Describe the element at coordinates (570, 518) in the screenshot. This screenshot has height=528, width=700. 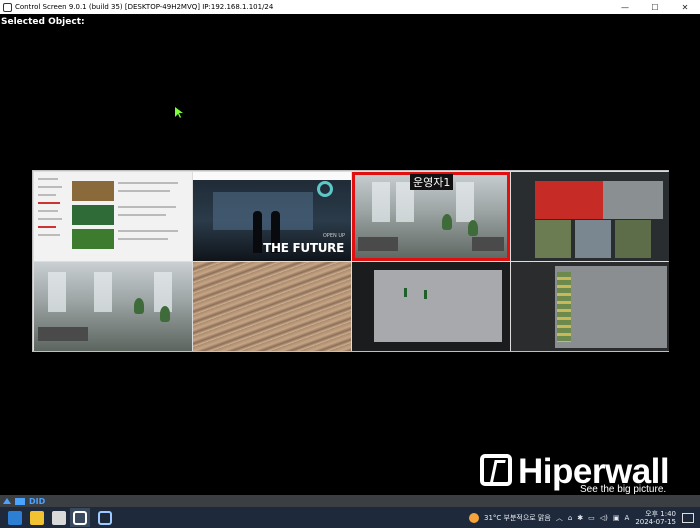
I see `network-icon: ⌂` at that location.